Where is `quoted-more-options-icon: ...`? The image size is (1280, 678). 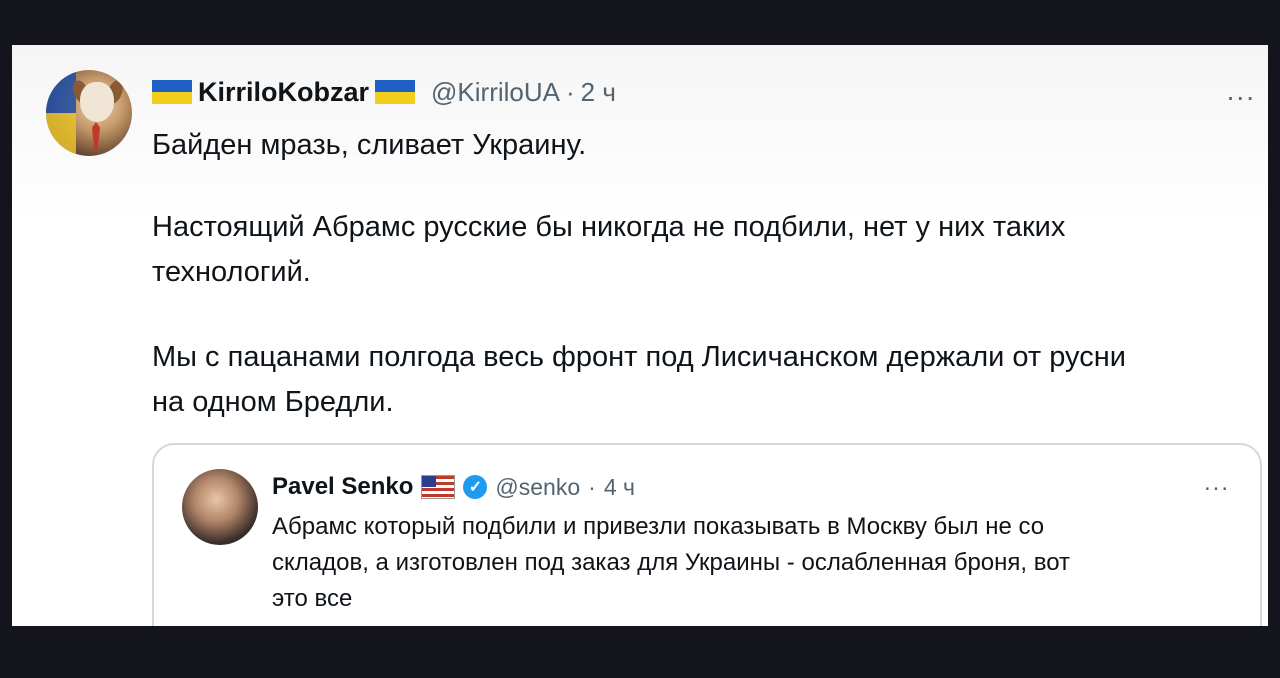 quoted-more-options-icon: ... is located at coordinates (1217, 483).